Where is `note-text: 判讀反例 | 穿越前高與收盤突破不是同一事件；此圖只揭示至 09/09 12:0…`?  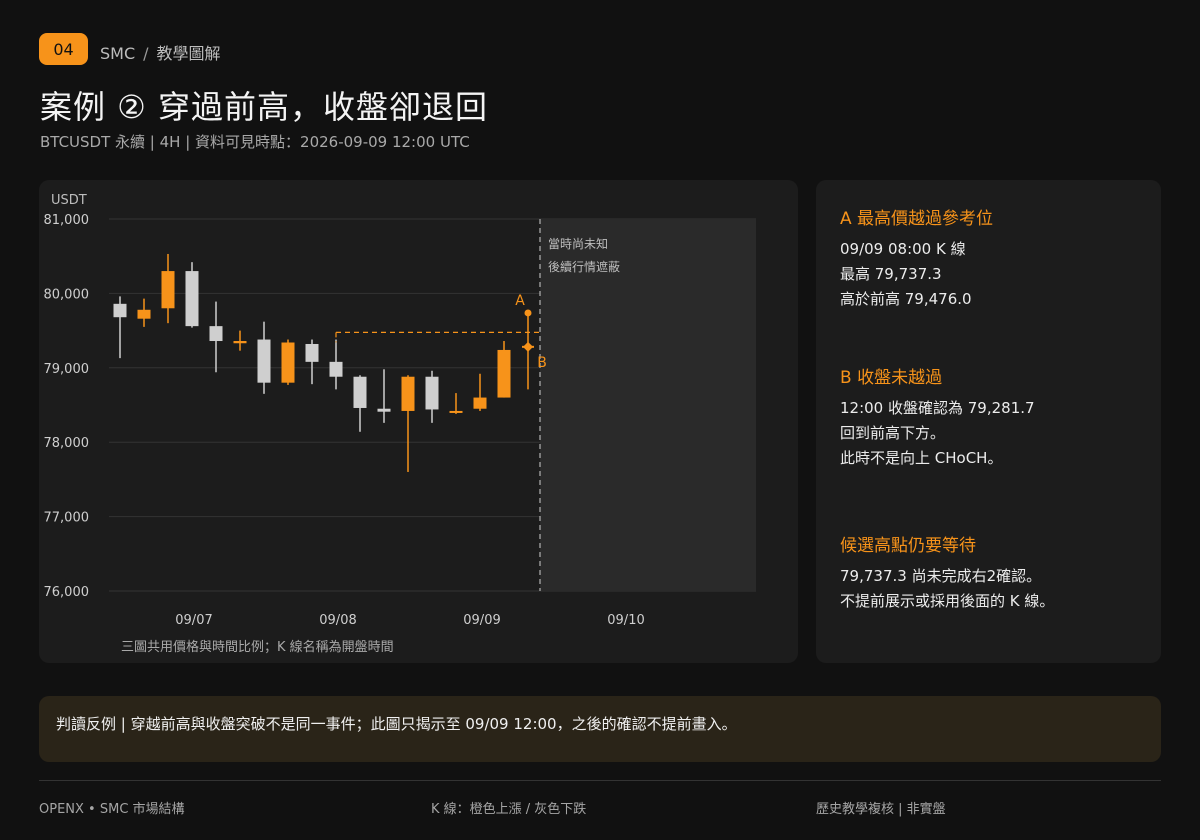 note-text: 判讀反例 | 穿越前高與收盤突破不是同一事件；此圖只揭示至 09/09 12:0… is located at coordinates (396, 724).